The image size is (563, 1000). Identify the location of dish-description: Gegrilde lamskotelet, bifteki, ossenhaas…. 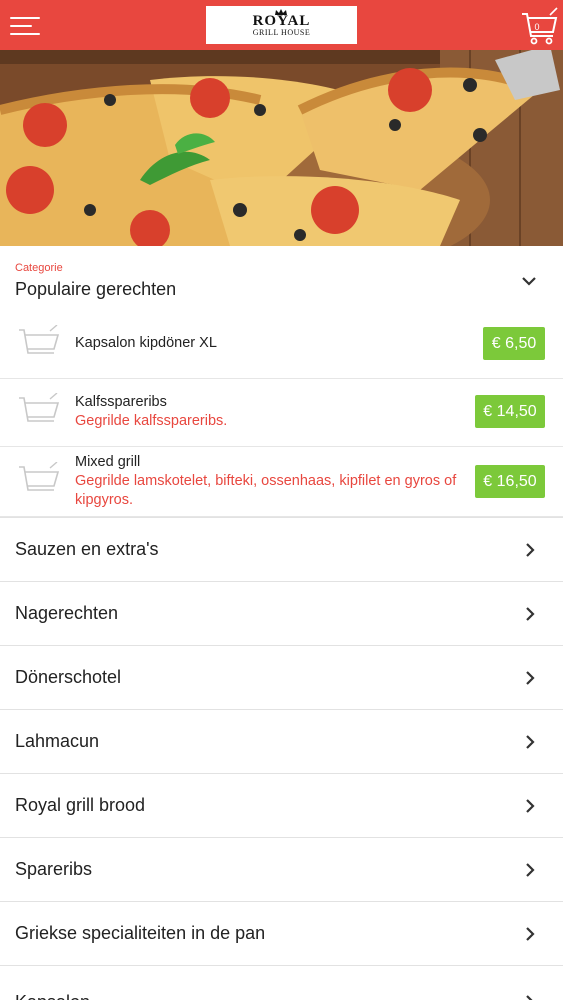
(266, 490).